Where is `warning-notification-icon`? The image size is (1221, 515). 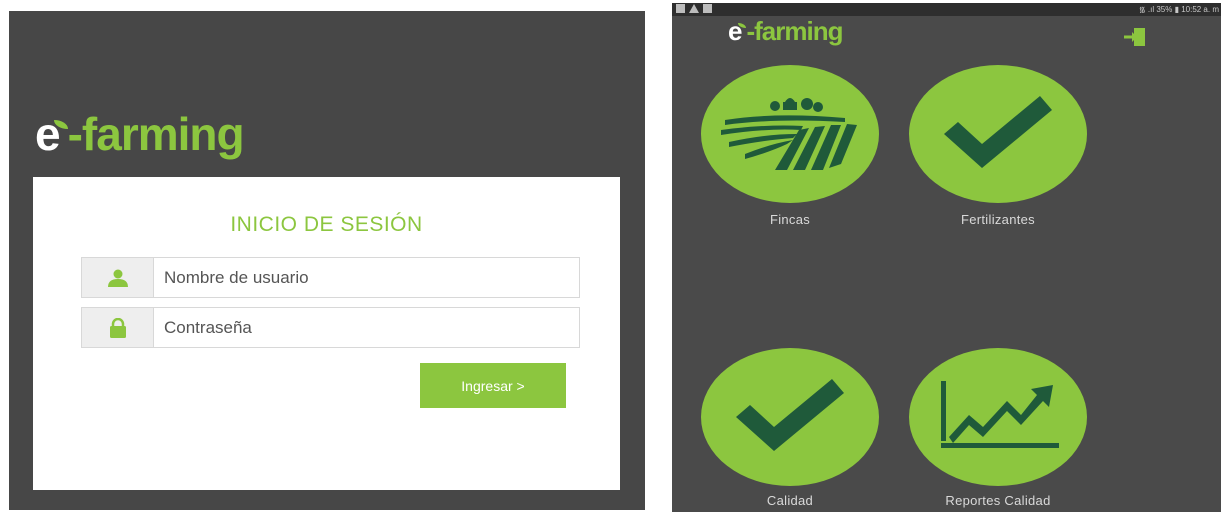 warning-notification-icon is located at coordinates (694, 8).